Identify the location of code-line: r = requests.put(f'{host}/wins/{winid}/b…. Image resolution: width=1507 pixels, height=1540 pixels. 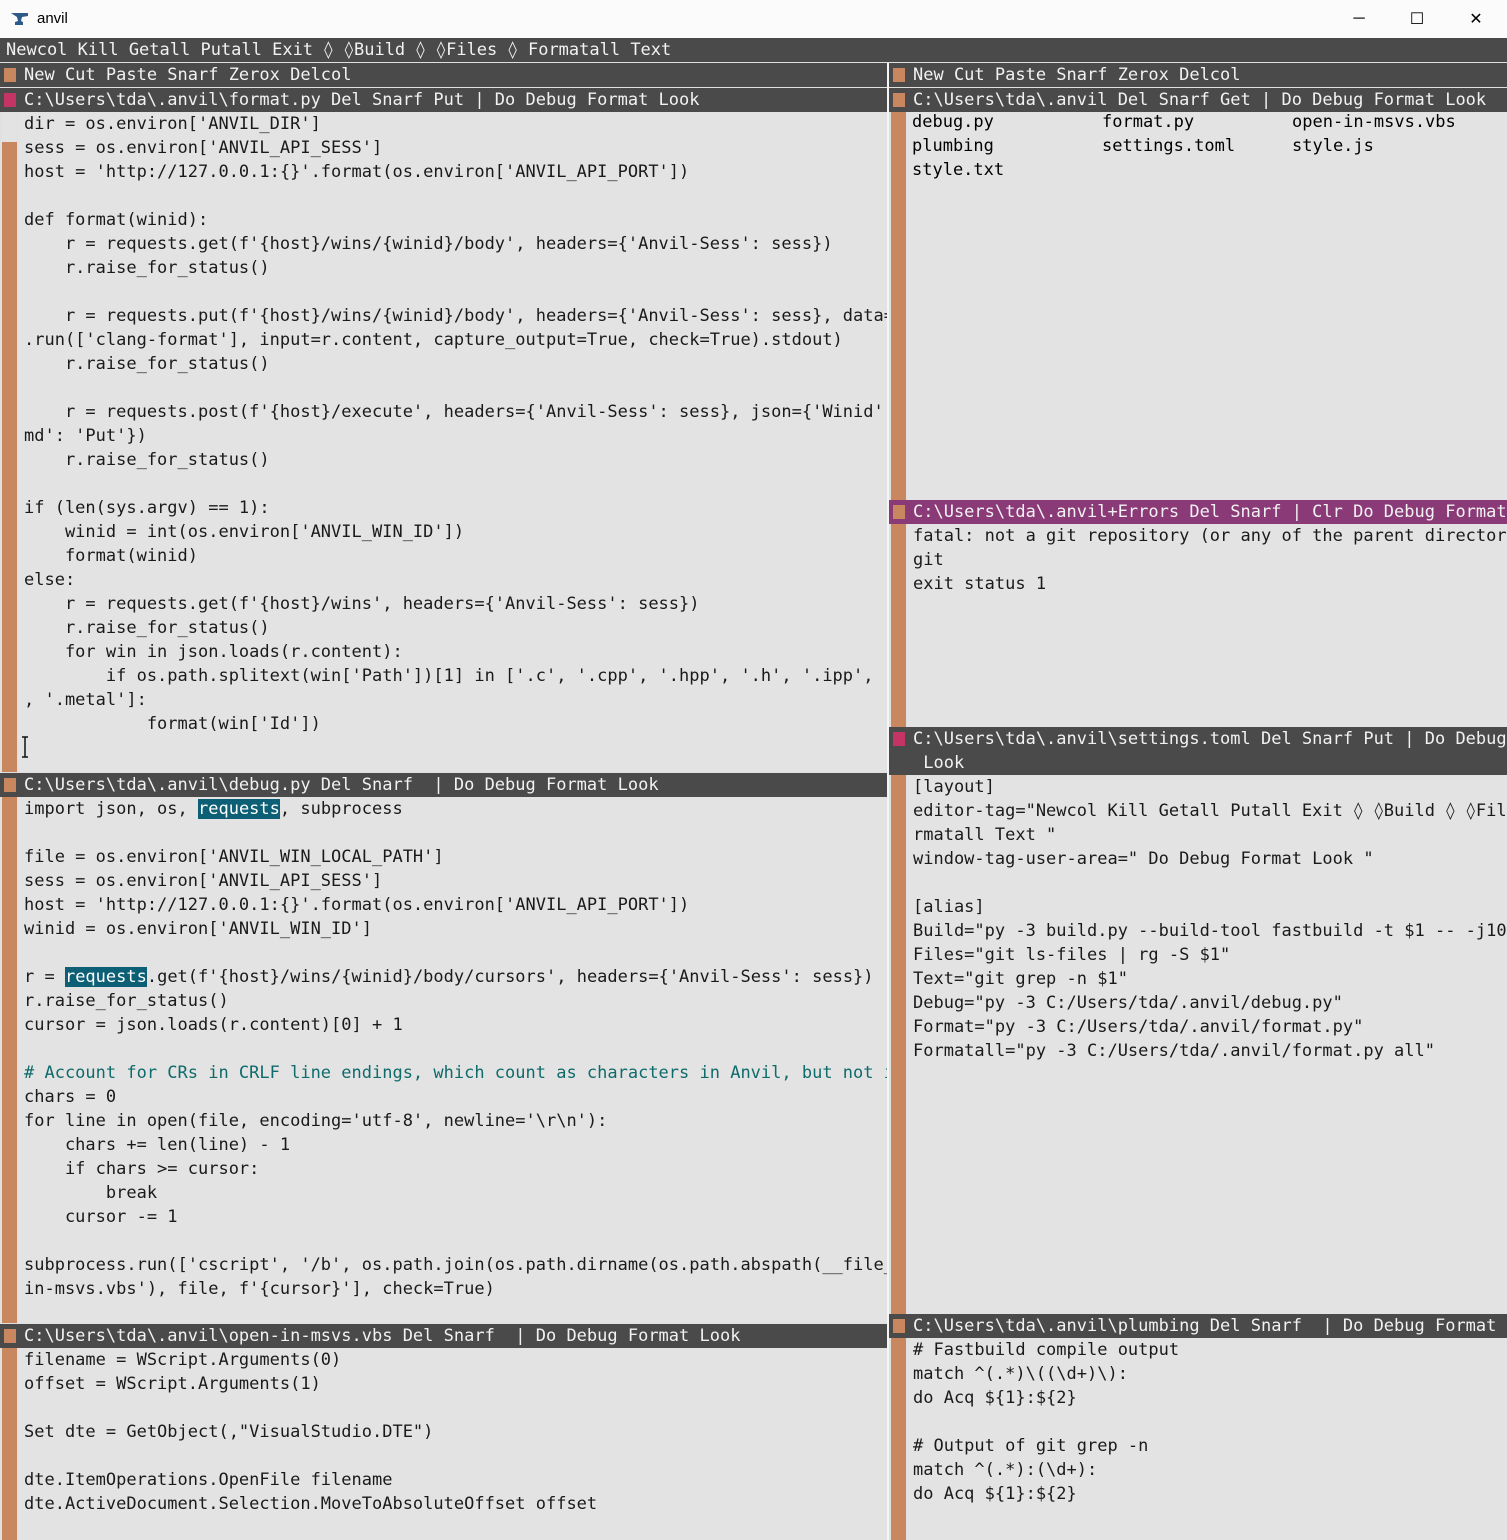
(475, 316).